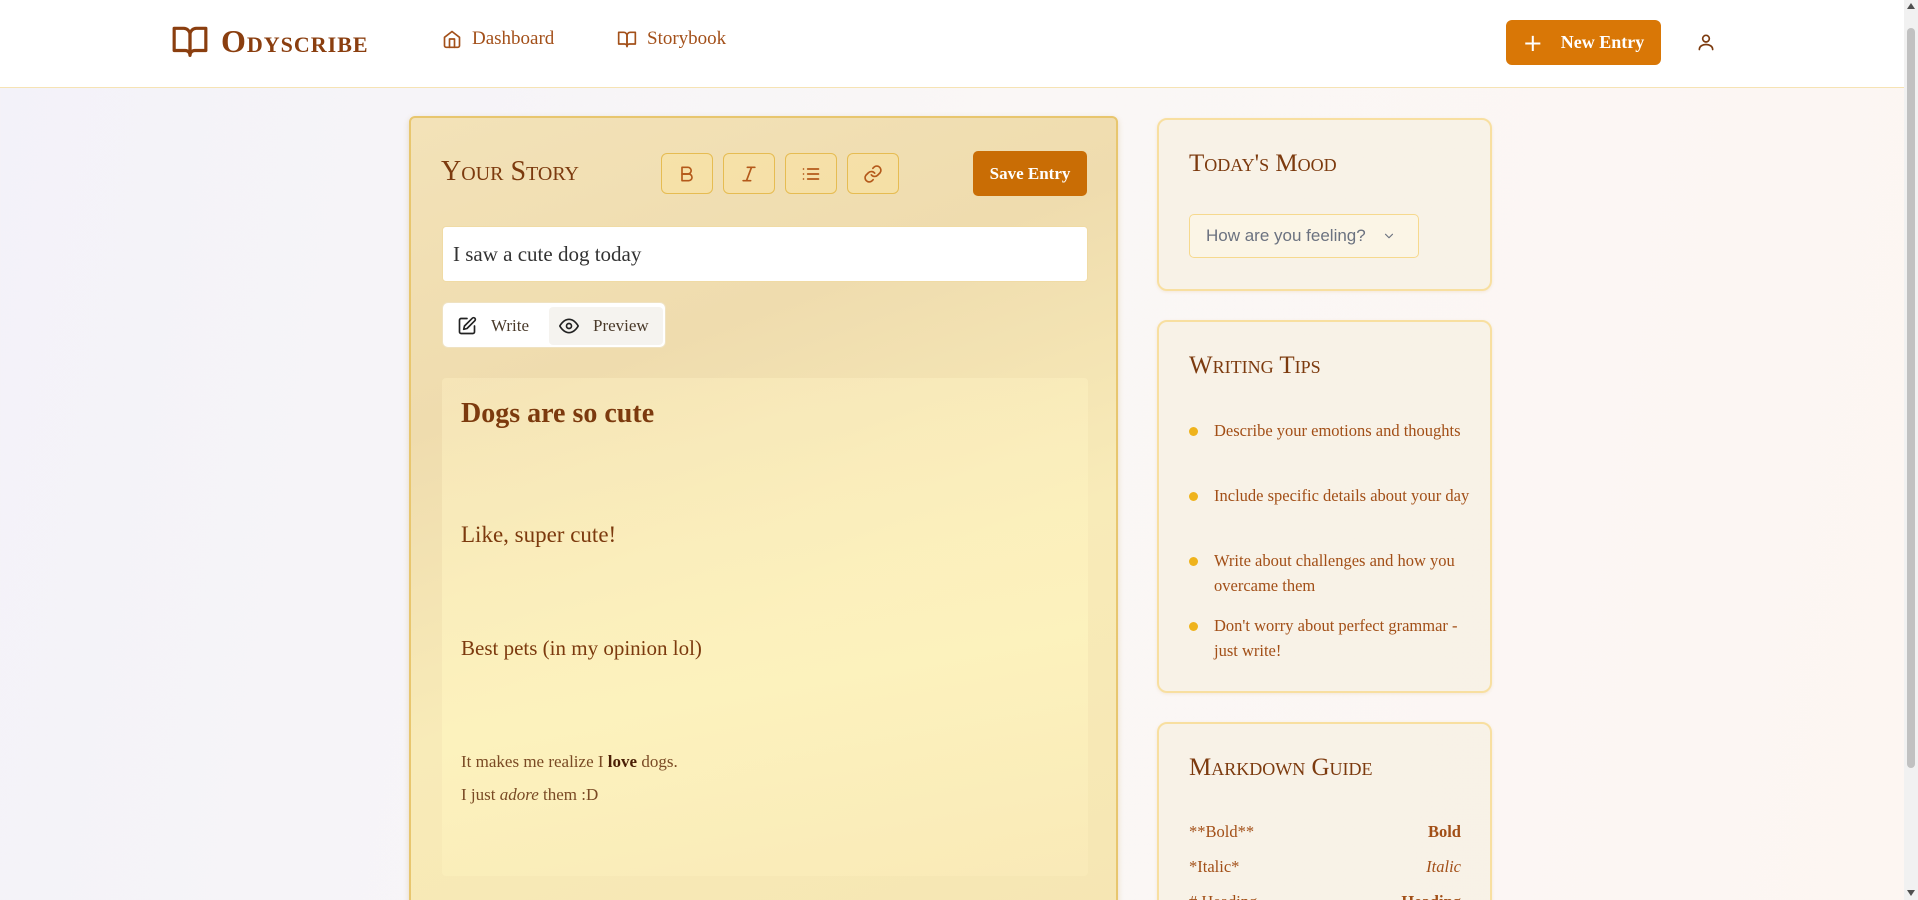 The height and width of the screenshot is (900, 1918). I want to click on preview-text: It makes me realize I, so click(534, 761).